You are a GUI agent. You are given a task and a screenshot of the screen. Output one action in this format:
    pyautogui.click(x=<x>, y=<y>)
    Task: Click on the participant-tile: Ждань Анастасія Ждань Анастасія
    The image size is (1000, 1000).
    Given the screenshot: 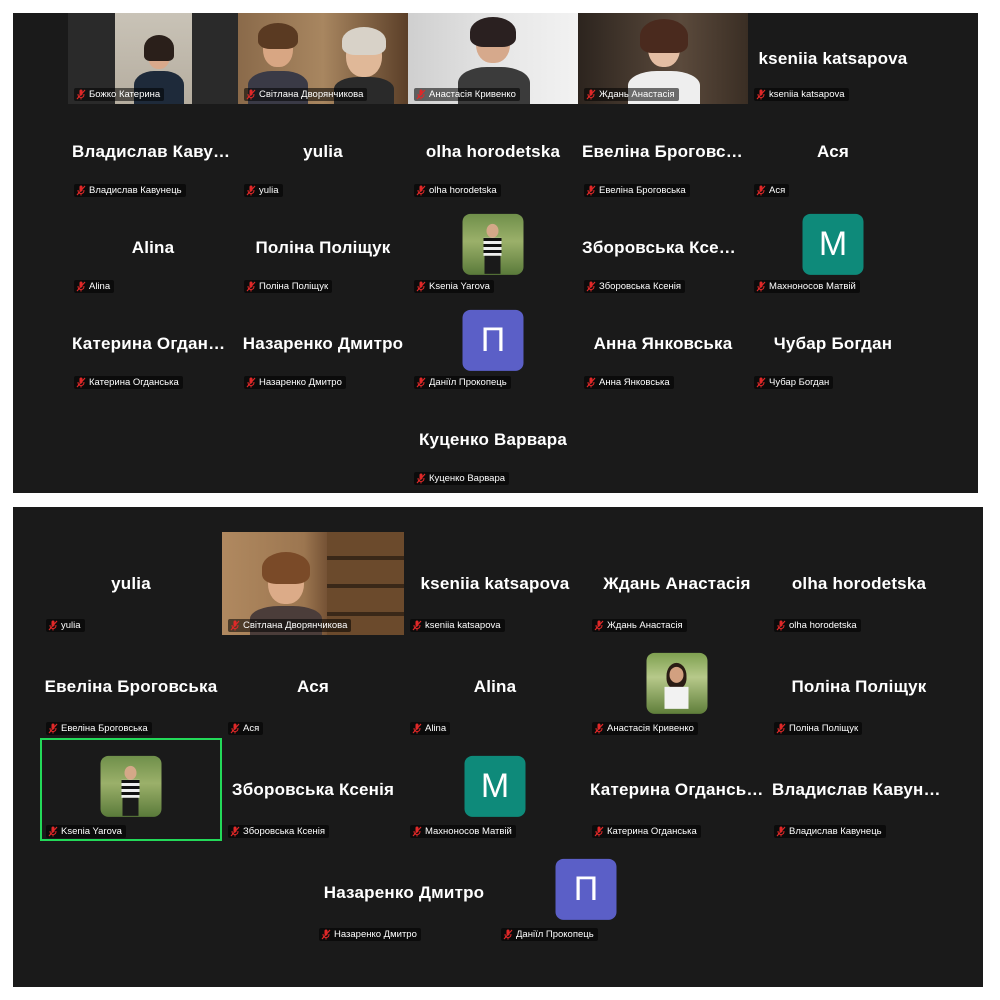 What is the action you would take?
    pyautogui.click(x=677, y=583)
    